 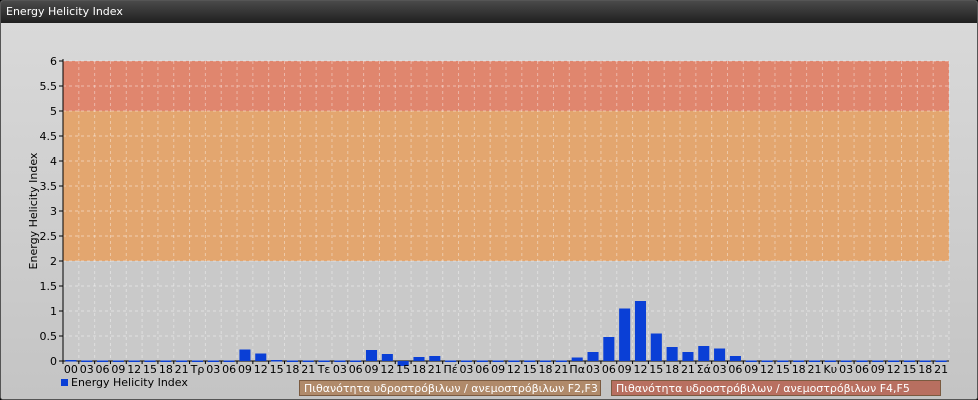 What do you see at coordinates (324, 369) in the screenshot?
I see `x-tick-label: Τε` at bounding box center [324, 369].